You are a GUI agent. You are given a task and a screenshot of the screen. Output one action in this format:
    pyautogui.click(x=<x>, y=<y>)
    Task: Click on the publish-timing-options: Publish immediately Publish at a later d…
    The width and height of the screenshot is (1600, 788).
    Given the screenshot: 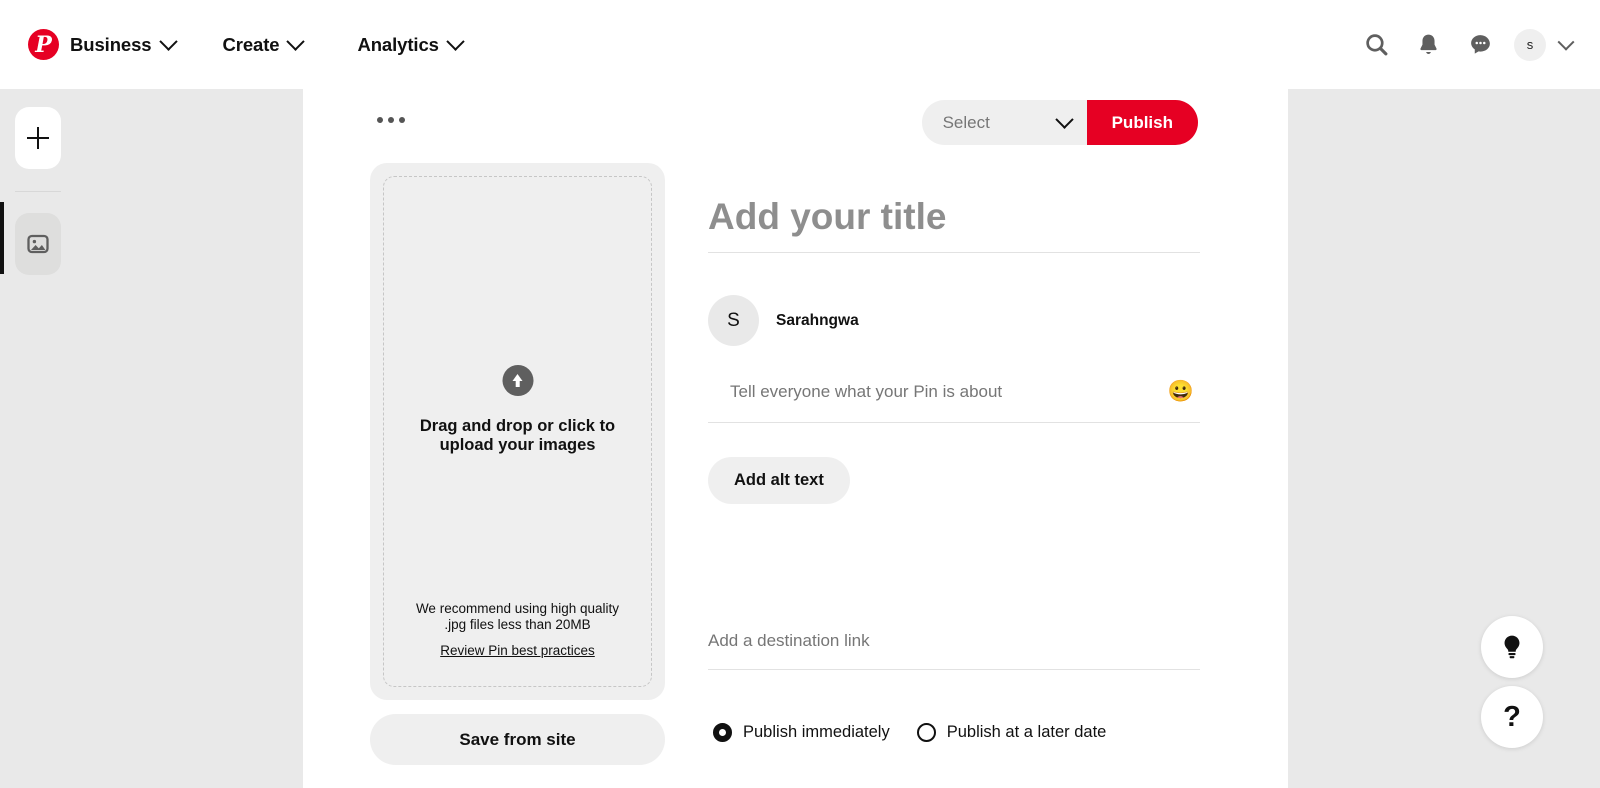 What is the action you would take?
    pyautogui.click(x=909, y=732)
    